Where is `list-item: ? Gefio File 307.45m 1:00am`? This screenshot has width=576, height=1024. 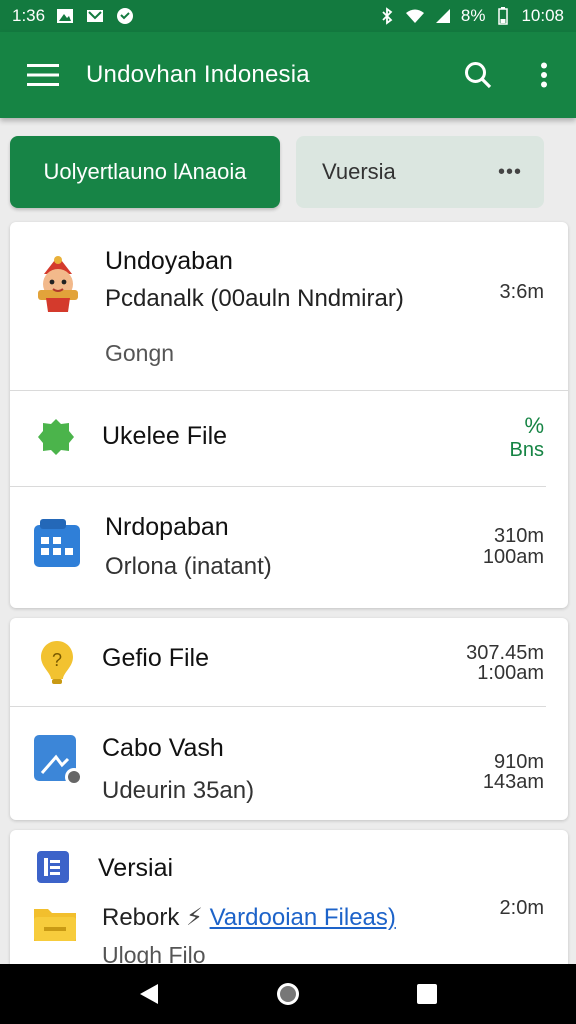
list-item: ? Gefio File 307.45m 1:00am is located at coordinates (289, 663).